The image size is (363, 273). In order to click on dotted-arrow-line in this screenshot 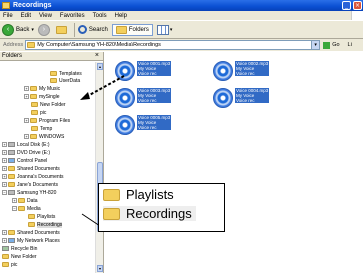, I will do `click(104, 87)`.